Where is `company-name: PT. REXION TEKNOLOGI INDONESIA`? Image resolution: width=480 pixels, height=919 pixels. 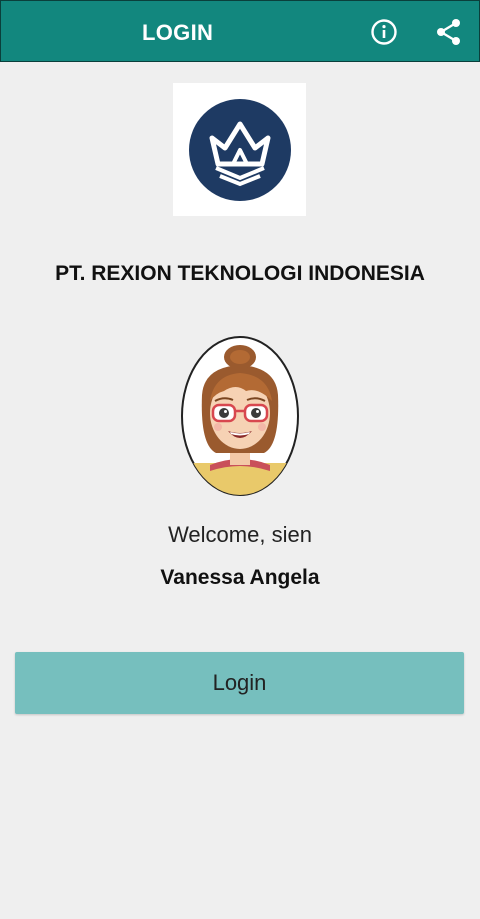
company-name: PT. REXION TEKNOLOGI INDONESIA is located at coordinates (240, 273).